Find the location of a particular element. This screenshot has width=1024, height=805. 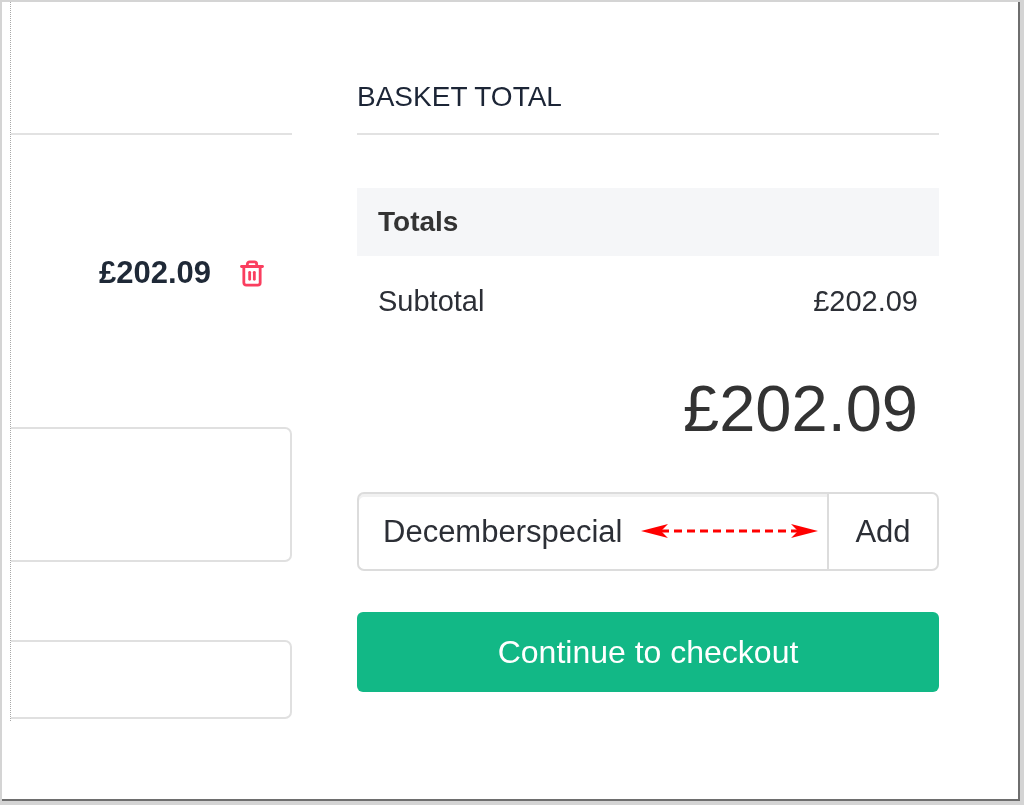

totals-title: Totals is located at coordinates (418, 222).